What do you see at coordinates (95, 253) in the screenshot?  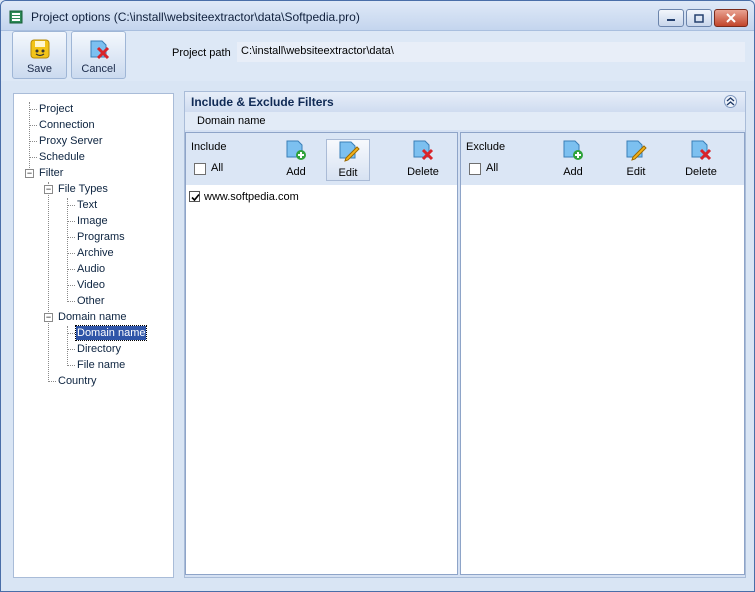 I see `tree-item-archive: Archive` at bounding box center [95, 253].